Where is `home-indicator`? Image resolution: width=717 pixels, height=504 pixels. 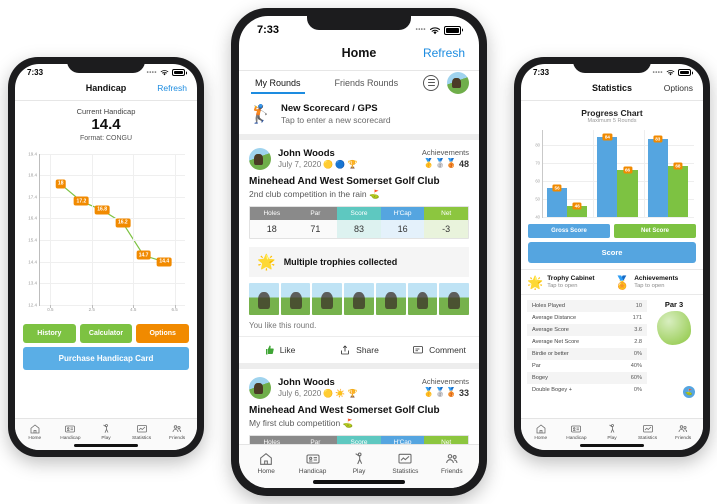
home-indicator is located at coordinates (106, 445).